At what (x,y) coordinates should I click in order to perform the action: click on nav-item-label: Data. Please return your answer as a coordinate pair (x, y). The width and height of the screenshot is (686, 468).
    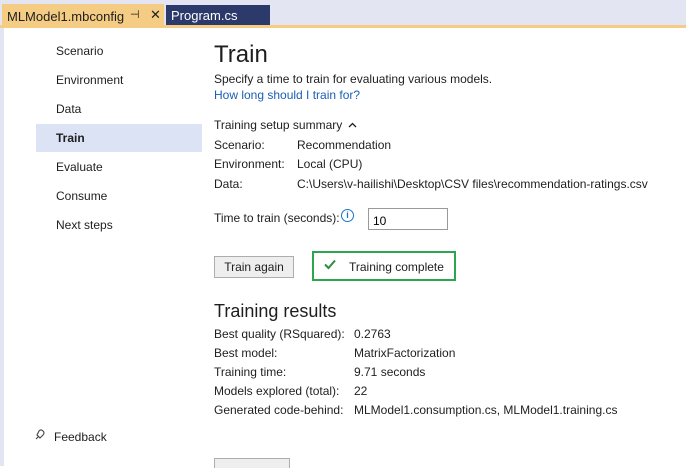
    Looking at the image, I should click on (69, 109).